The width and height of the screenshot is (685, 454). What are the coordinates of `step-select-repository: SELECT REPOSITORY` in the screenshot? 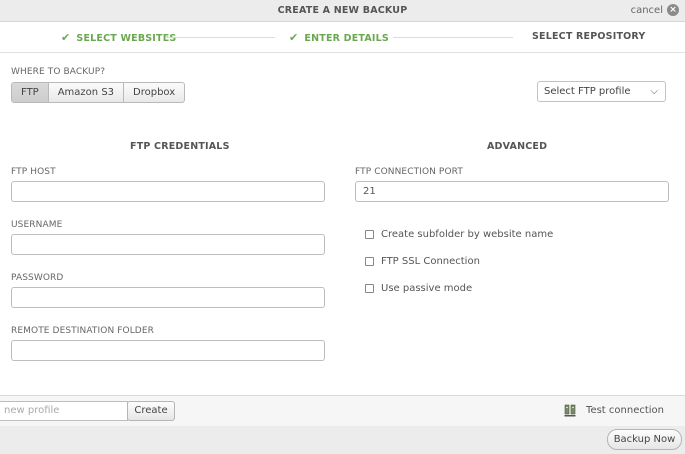 It's located at (589, 36).